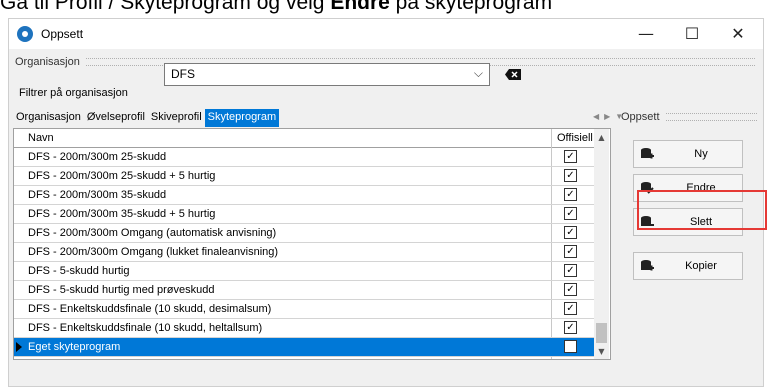  Describe the element at coordinates (738, 34) in the screenshot. I see `close-button: ✕` at that location.